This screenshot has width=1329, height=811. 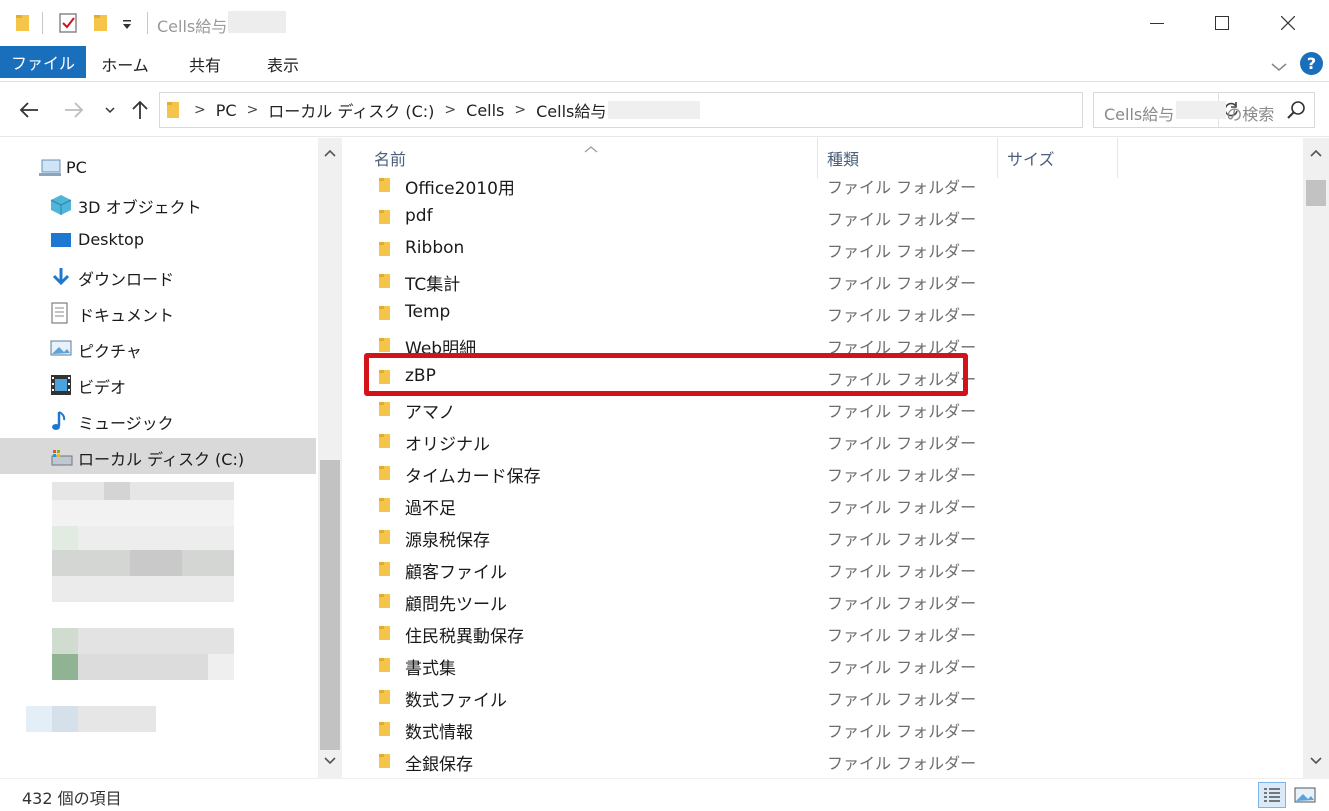 What do you see at coordinates (485, 110) in the screenshot?
I see `breadcrumb-cells: Cells` at bounding box center [485, 110].